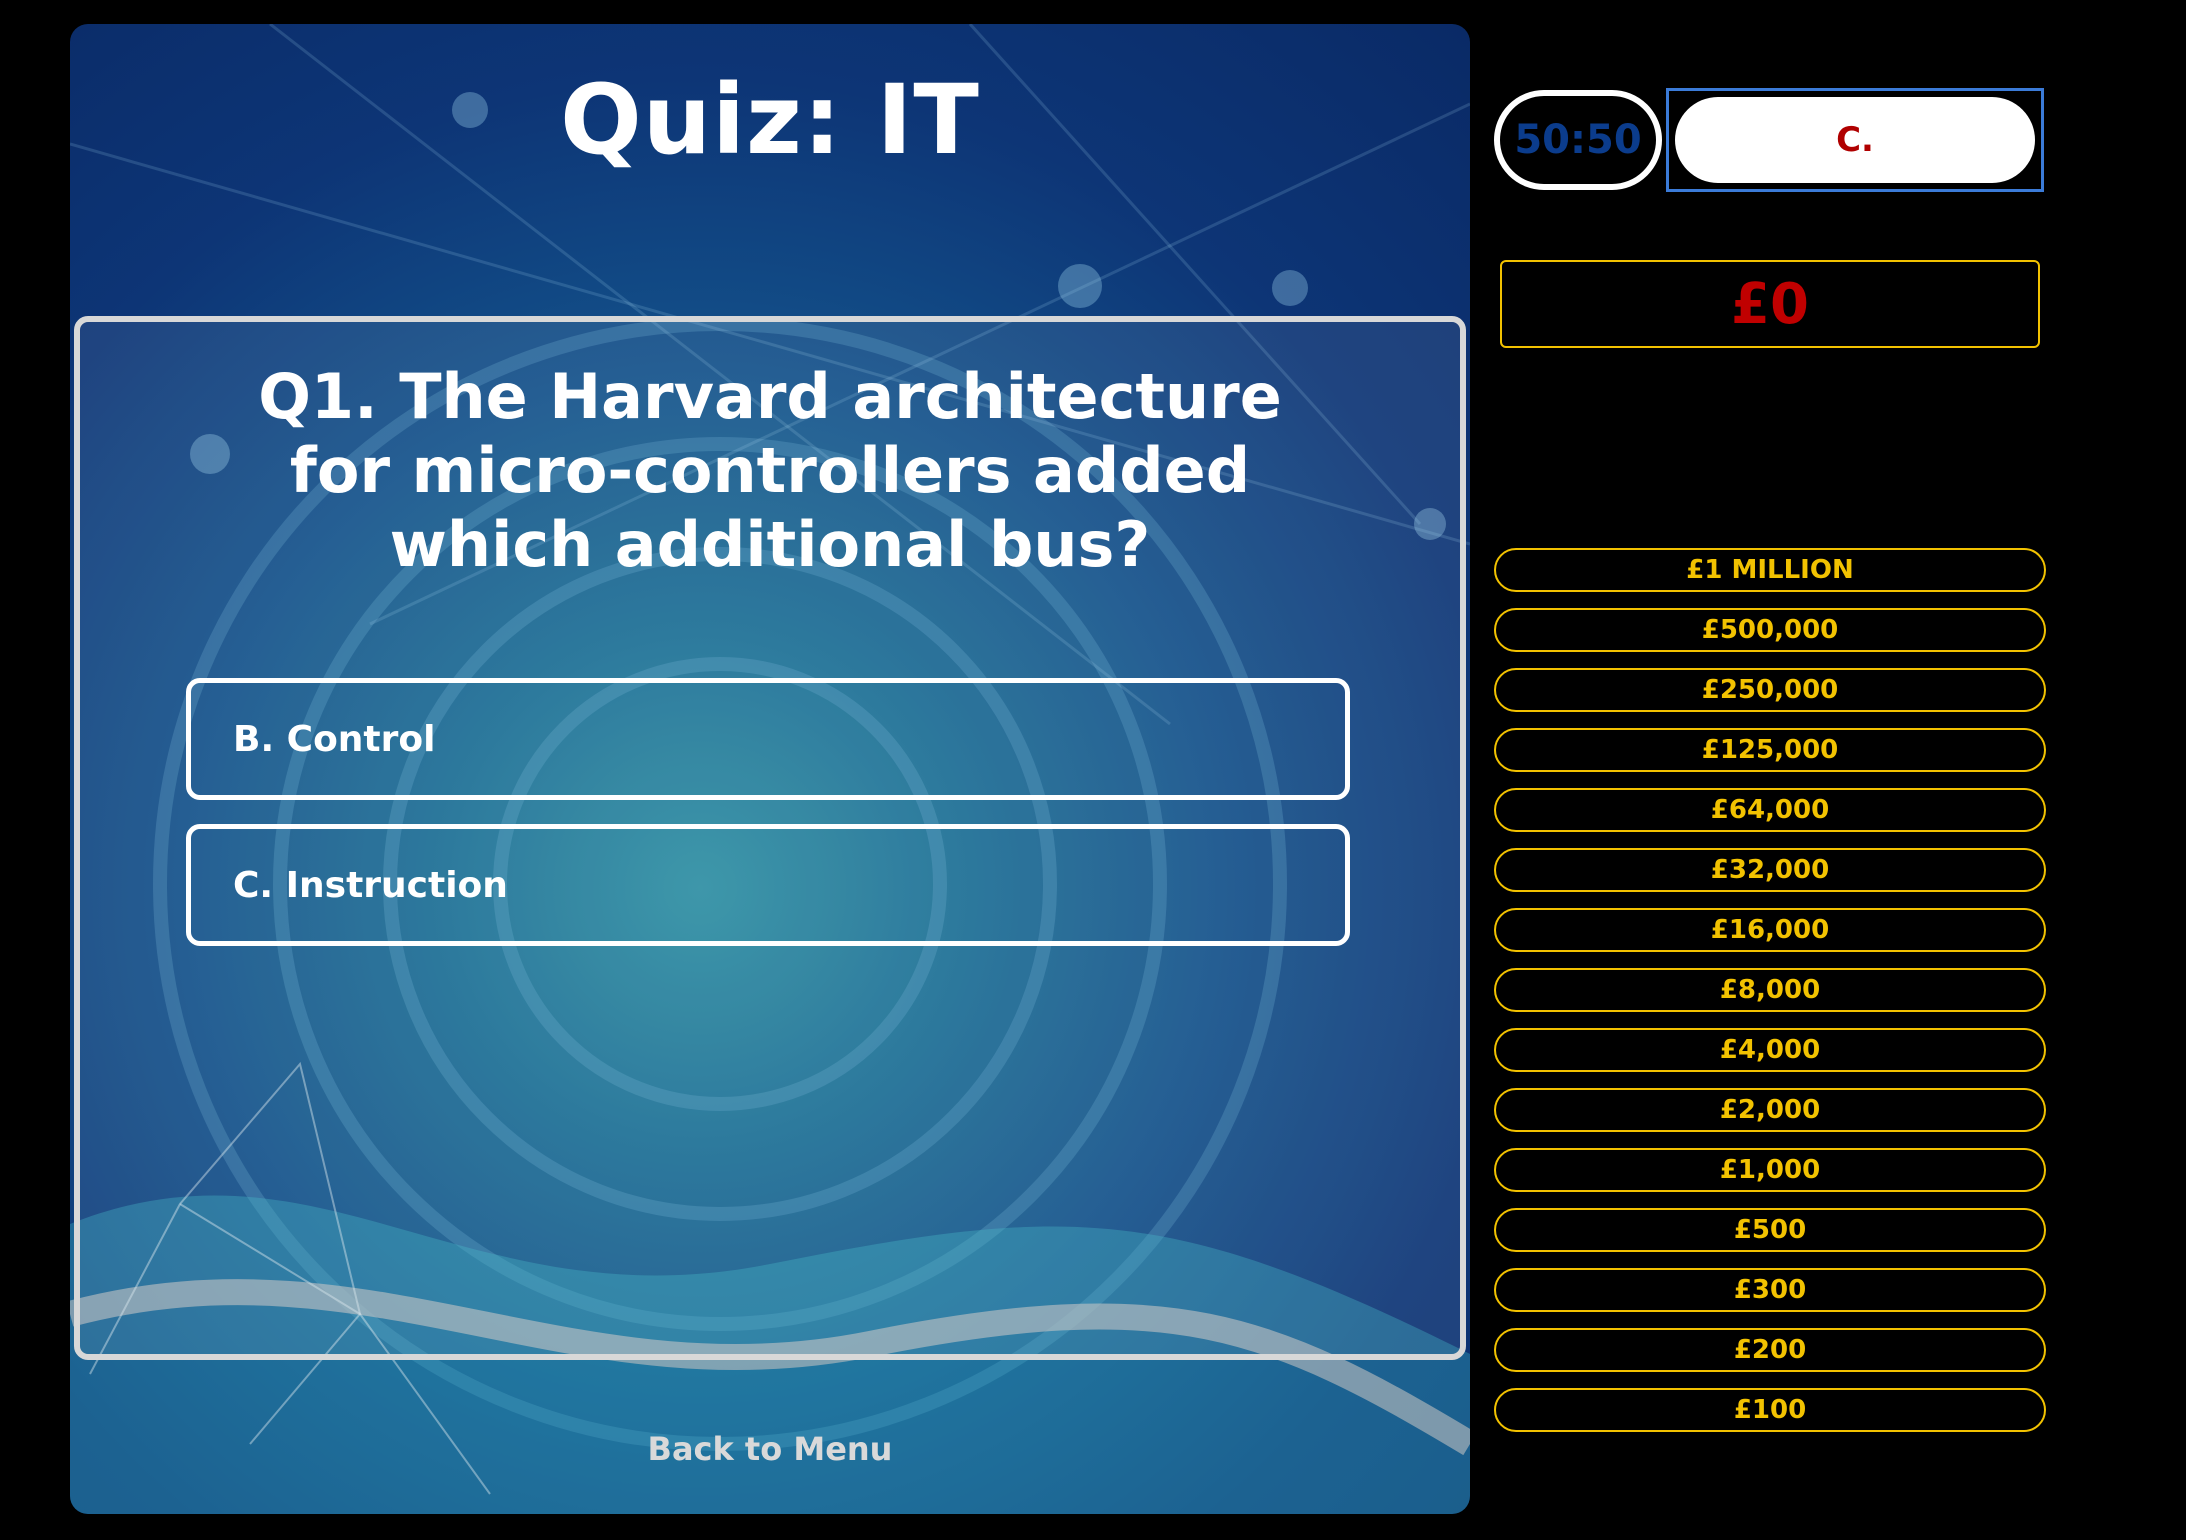 The height and width of the screenshot is (1540, 2186). I want to click on current-winnings: £0, so click(1770, 304).